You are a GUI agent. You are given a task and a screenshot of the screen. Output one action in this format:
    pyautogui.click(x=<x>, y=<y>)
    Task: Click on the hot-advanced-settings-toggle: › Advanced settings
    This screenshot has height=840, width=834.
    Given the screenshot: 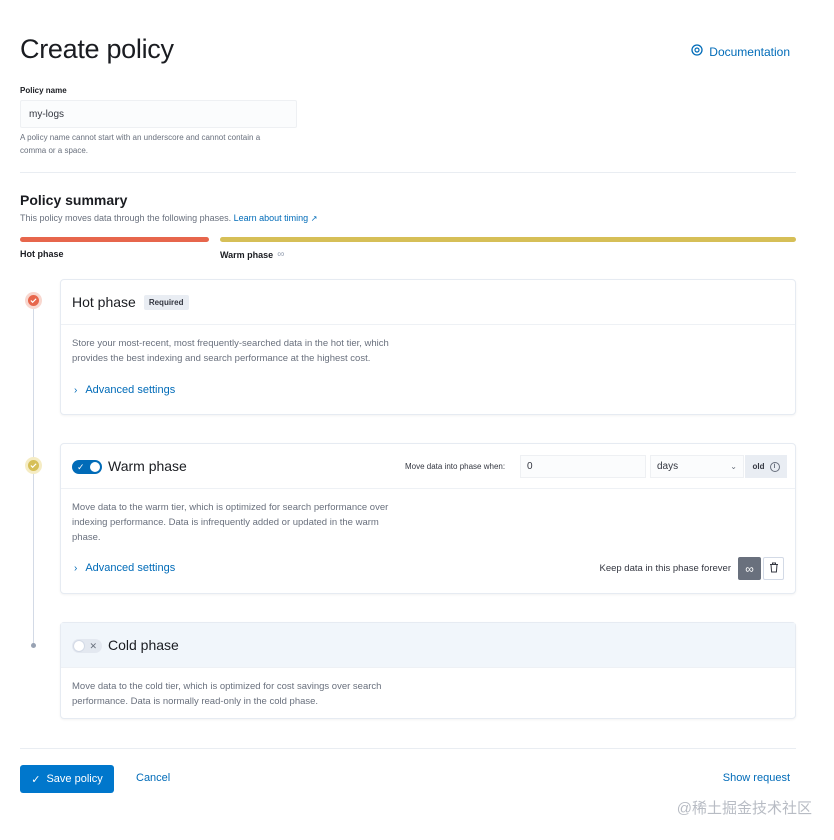 What is the action you would take?
    pyautogui.click(x=124, y=390)
    